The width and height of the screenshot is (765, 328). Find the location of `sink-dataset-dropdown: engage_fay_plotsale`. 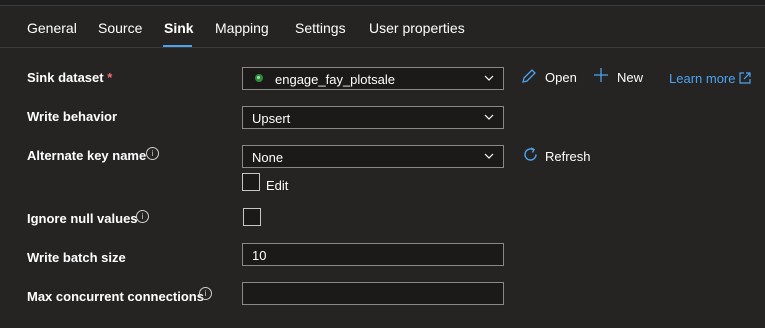

sink-dataset-dropdown: engage_fay_plotsale is located at coordinates (373, 78).